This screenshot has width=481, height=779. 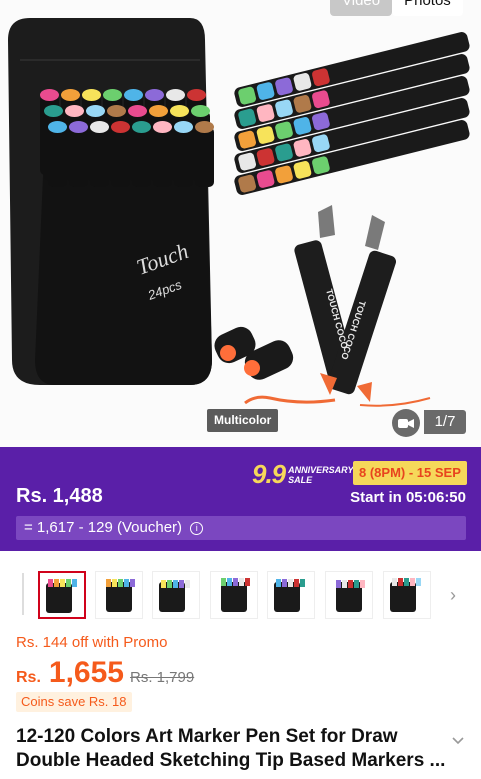 What do you see at coordinates (103, 527) in the screenshot?
I see `voucher-text: = 1,617 - 129 (Voucher)` at bounding box center [103, 527].